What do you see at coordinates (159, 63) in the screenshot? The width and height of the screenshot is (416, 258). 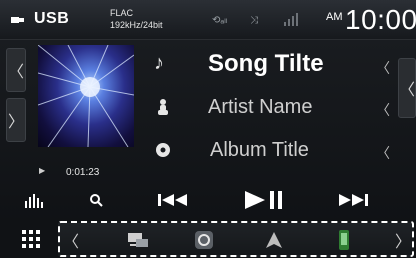 I see `music-note-icon: ♪` at bounding box center [159, 63].